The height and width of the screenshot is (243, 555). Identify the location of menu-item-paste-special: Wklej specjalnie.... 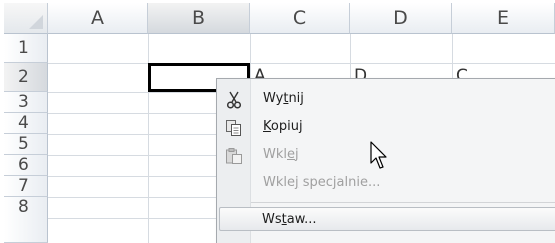
(386, 184).